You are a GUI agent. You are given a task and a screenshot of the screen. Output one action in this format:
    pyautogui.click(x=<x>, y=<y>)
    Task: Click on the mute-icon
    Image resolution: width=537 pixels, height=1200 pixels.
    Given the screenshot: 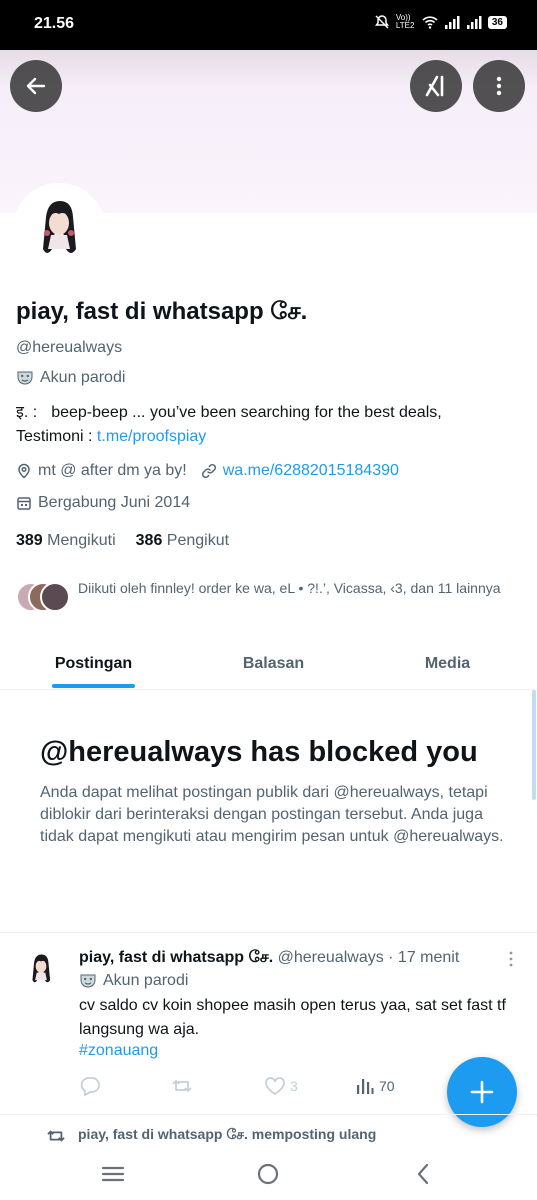 What is the action you would take?
    pyautogui.click(x=381, y=22)
    